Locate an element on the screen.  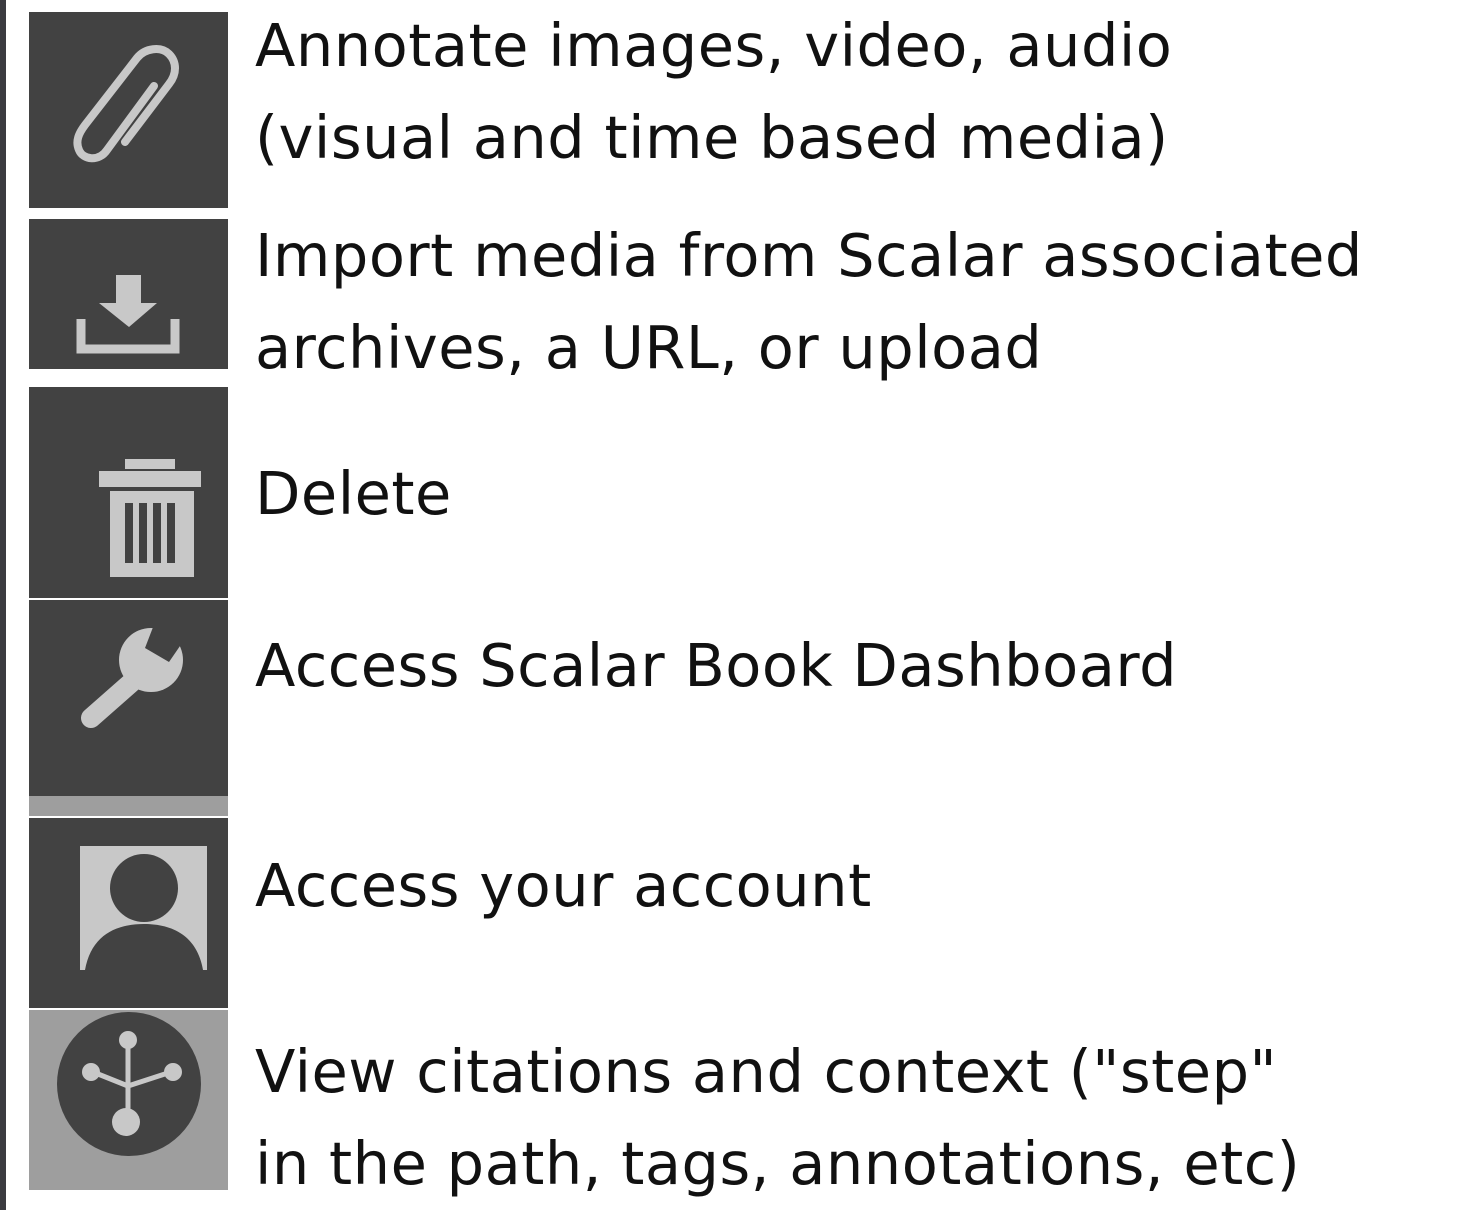
paperclip-icon is located at coordinates (126, 104).